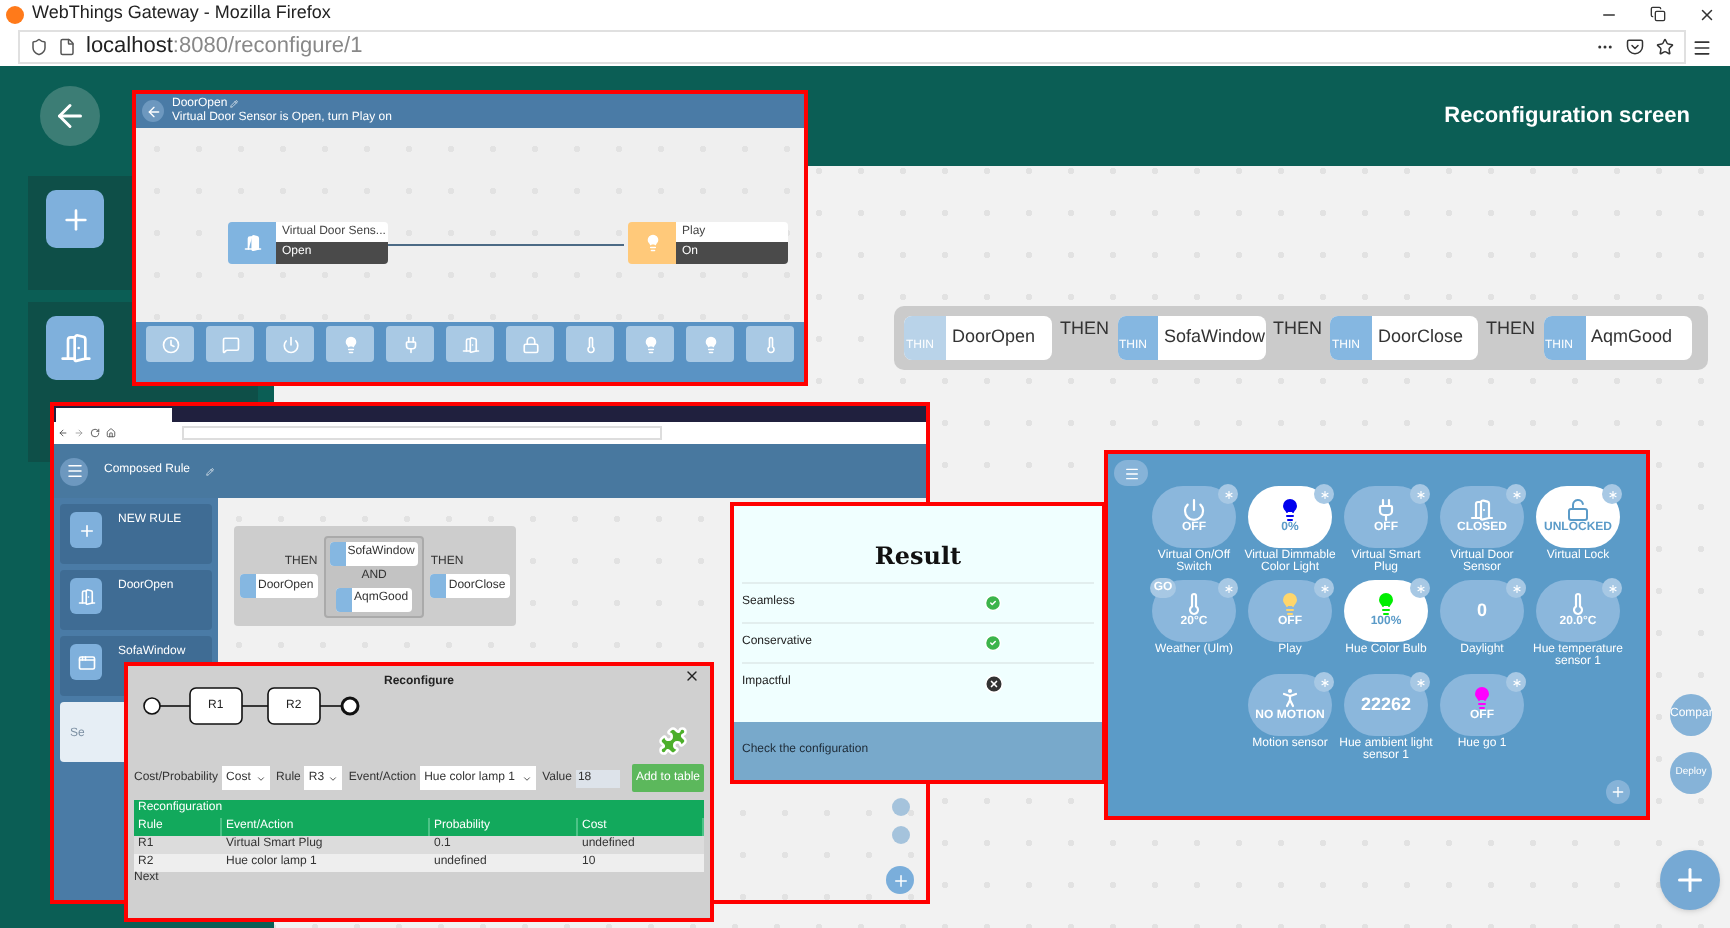 The width and height of the screenshot is (1730, 928). What do you see at coordinates (993, 337) in the screenshot?
I see `thing-name: DoorOpen` at bounding box center [993, 337].